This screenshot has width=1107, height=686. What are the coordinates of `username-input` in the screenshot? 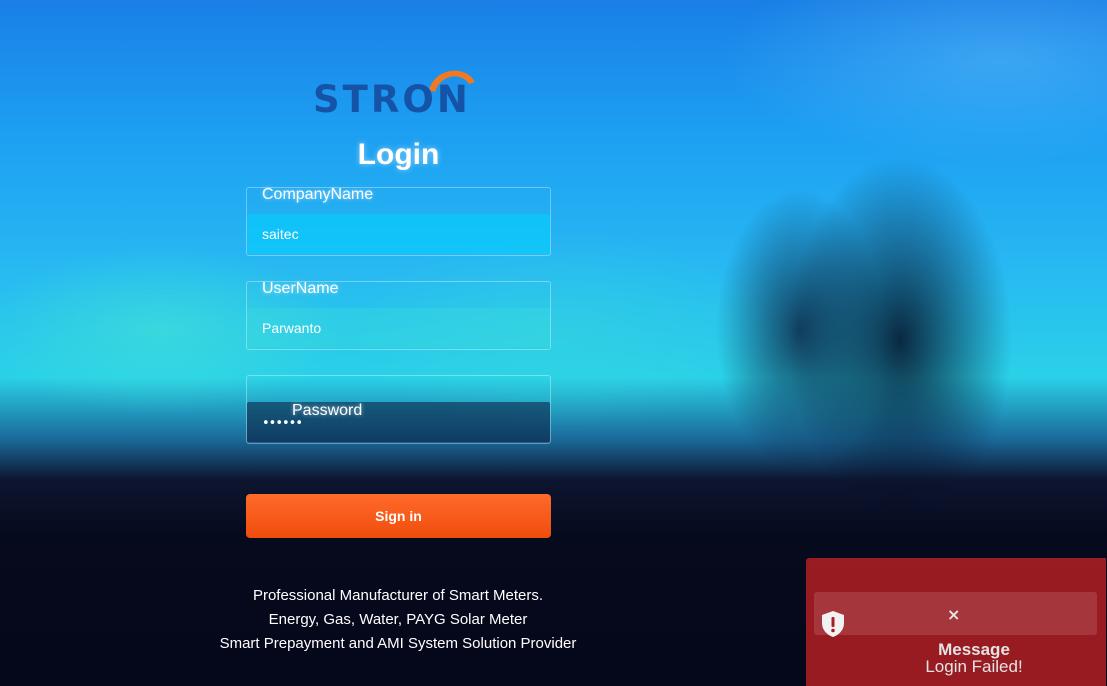 It's located at (398, 328).